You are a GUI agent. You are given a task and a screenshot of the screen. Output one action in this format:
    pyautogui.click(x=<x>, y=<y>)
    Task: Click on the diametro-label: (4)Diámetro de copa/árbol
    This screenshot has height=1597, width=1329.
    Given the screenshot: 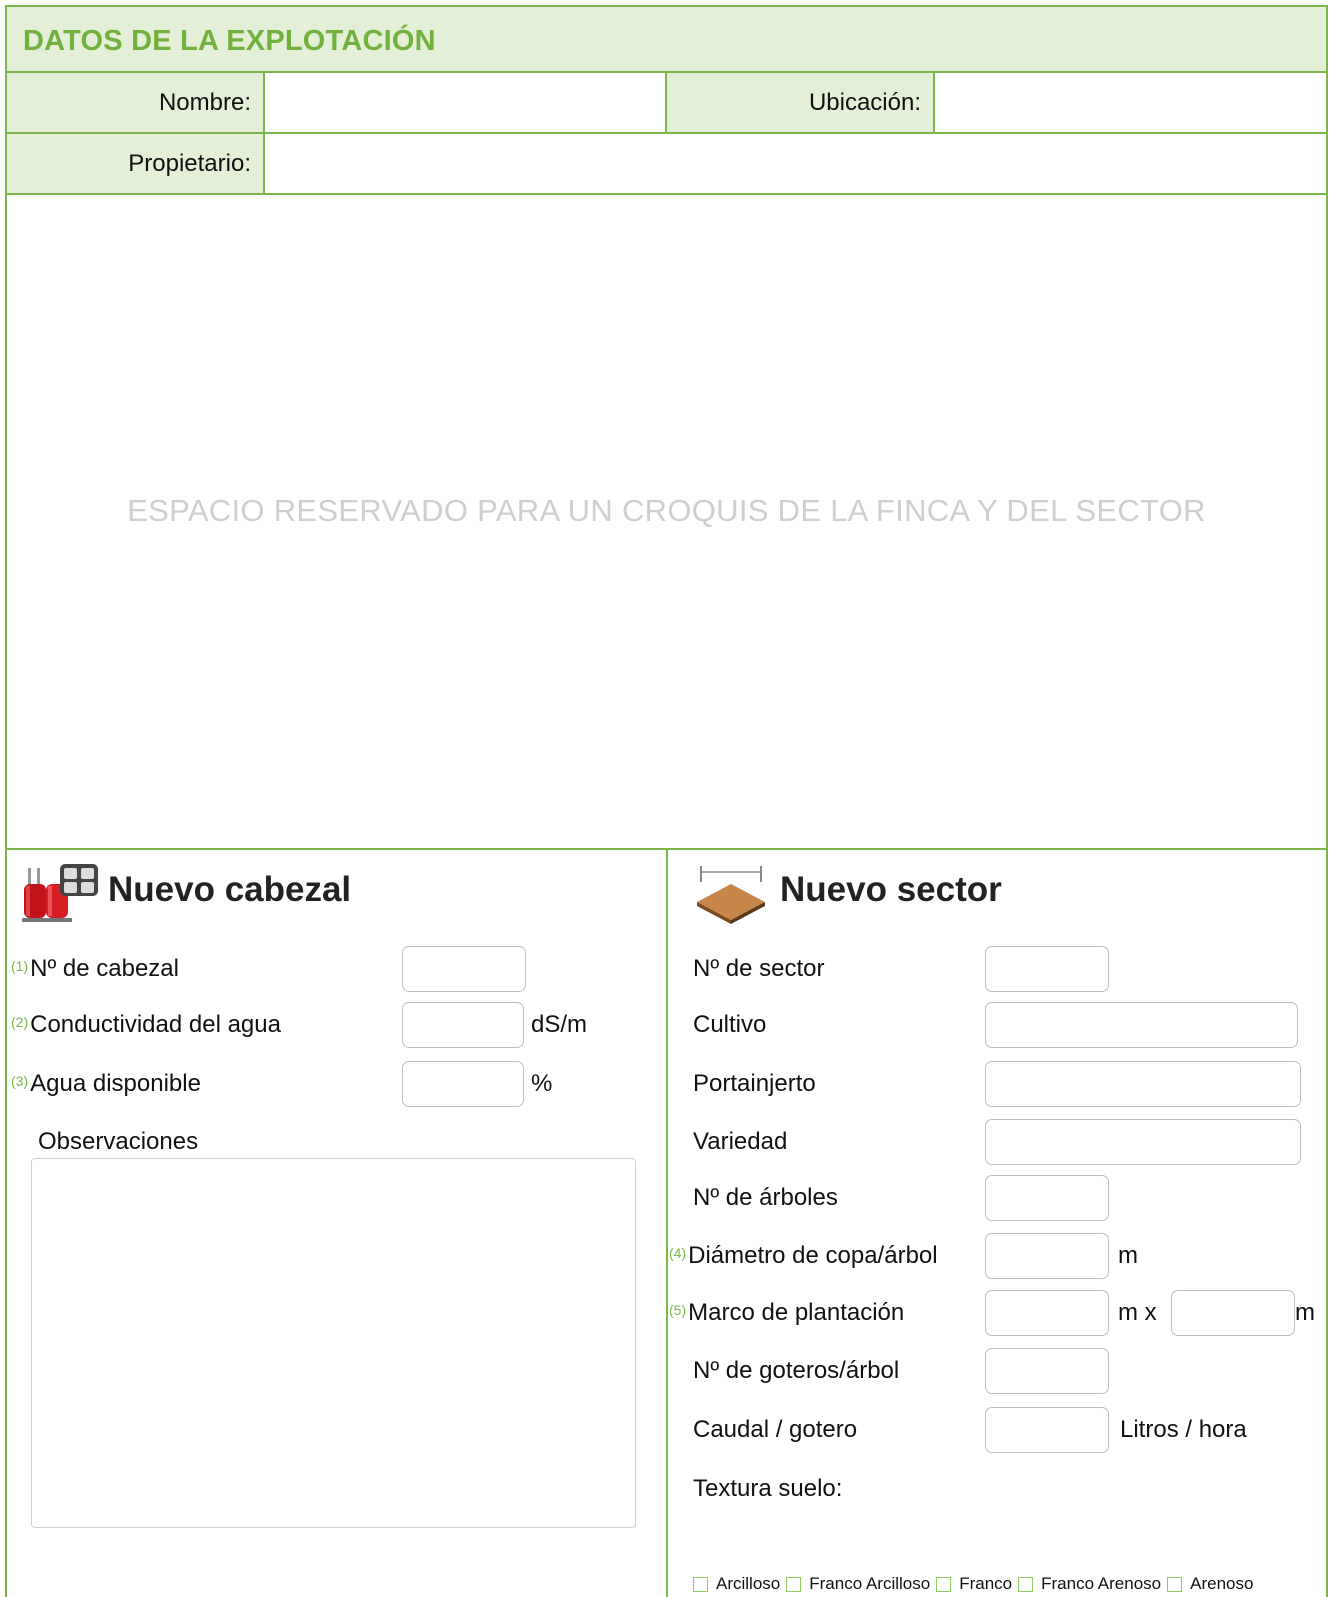 What is the action you would take?
    pyautogui.click(x=803, y=1255)
    